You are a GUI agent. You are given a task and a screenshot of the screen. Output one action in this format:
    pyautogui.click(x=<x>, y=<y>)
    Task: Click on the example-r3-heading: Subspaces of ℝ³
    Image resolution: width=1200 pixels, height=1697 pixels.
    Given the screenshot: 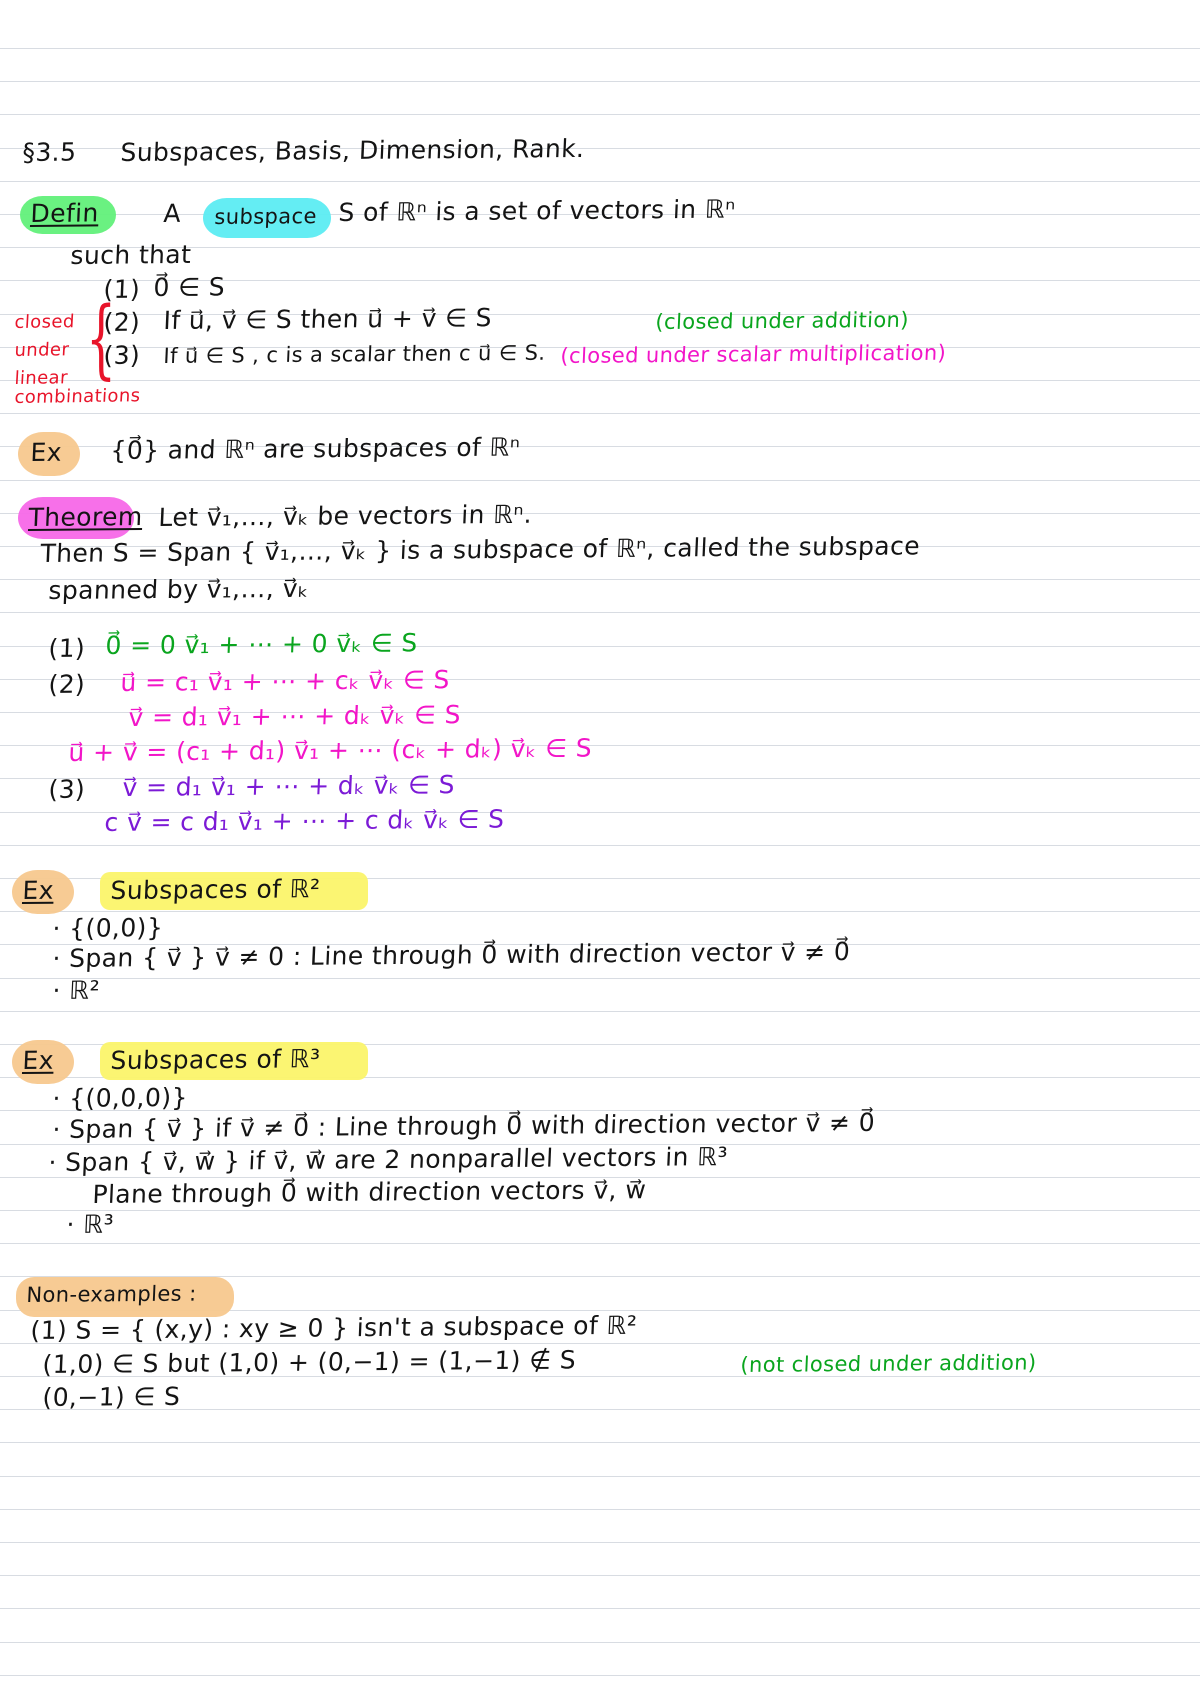 What is the action you would take?
    pyautogui.click(x=215, y=1060)
    